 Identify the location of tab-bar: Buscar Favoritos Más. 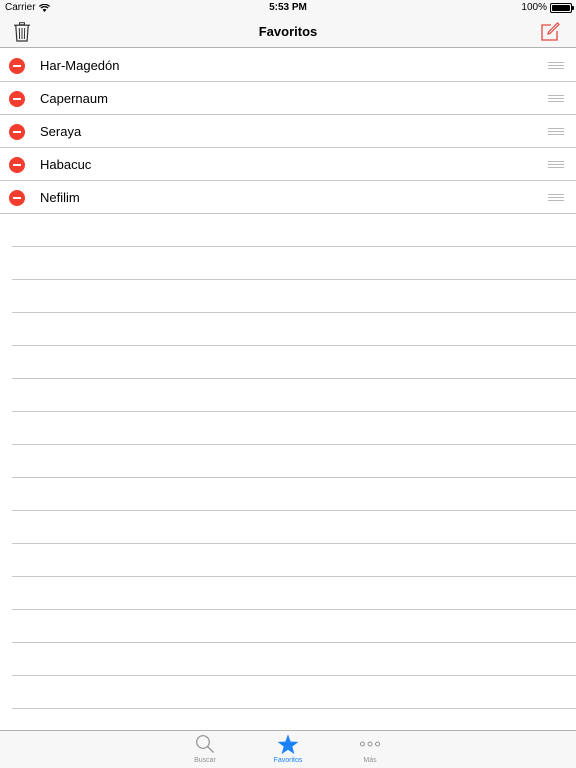
(288, 749).